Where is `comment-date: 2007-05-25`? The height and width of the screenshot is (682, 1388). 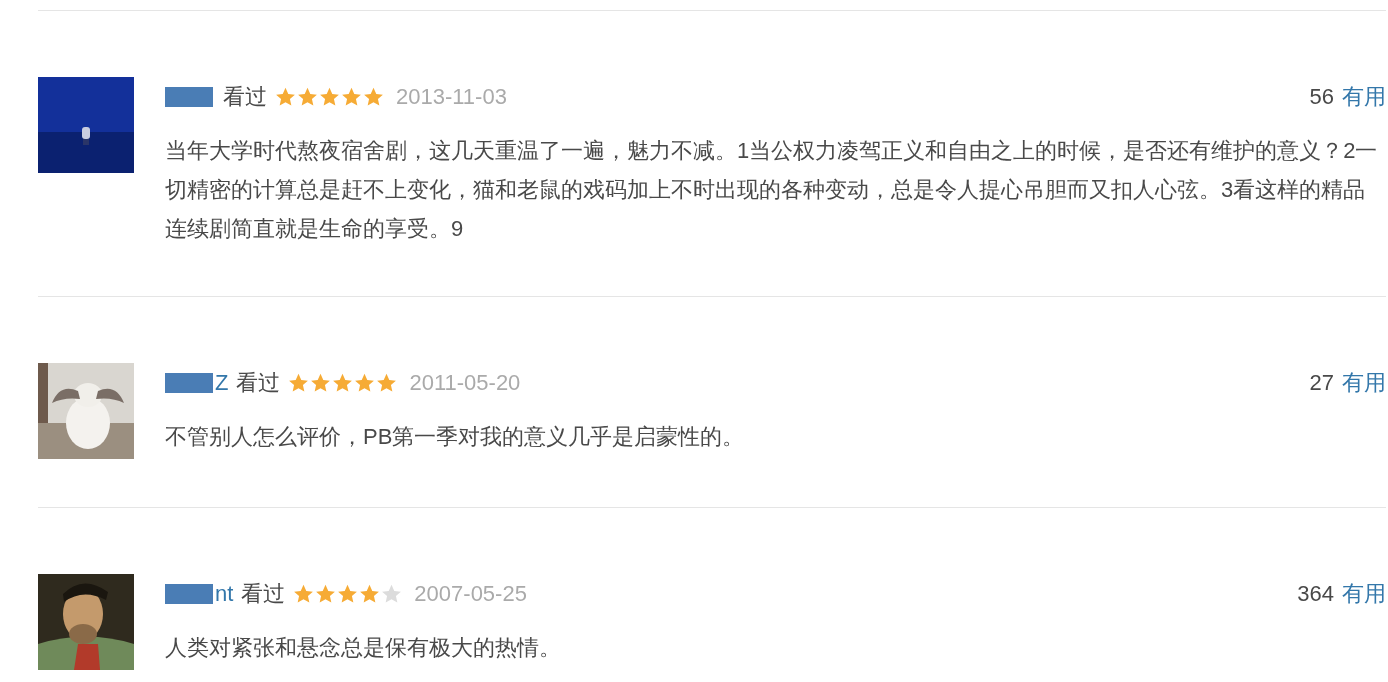 comment-date: 2007-05-25 is located at coordinates (470, 594).